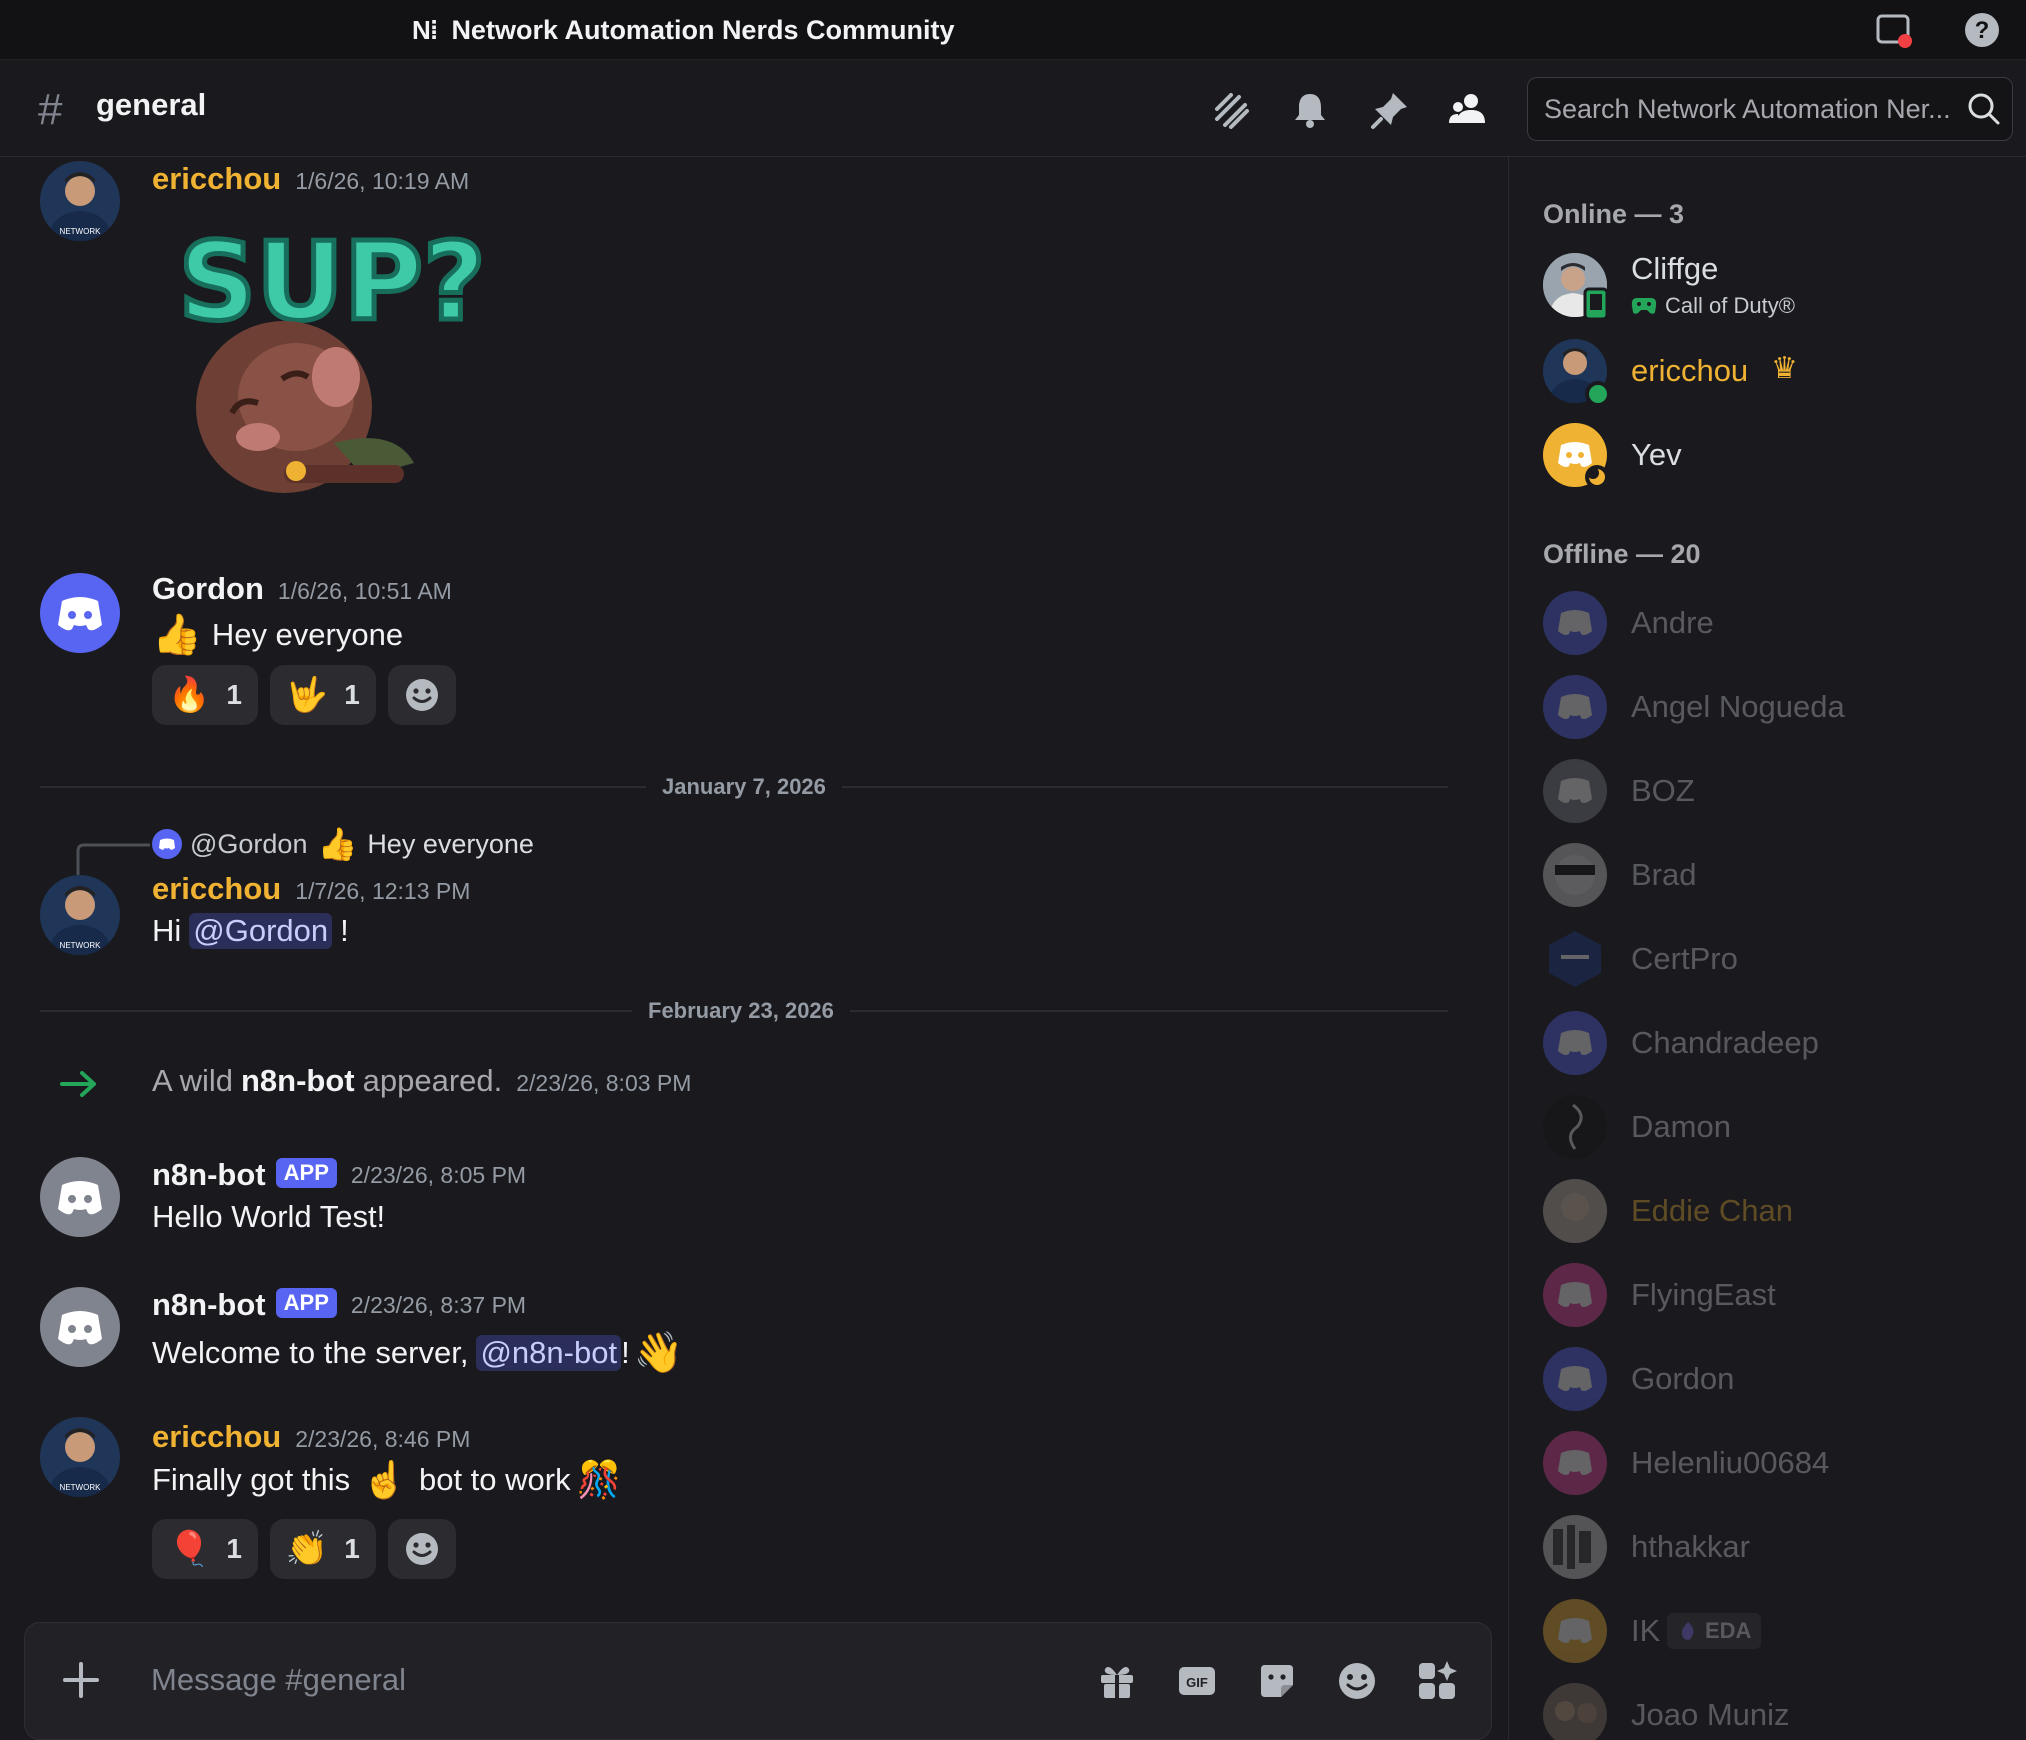  Describe the element at coordinates (81, 1680) in the screenshot. I see `attach-plus-icon` at that location.